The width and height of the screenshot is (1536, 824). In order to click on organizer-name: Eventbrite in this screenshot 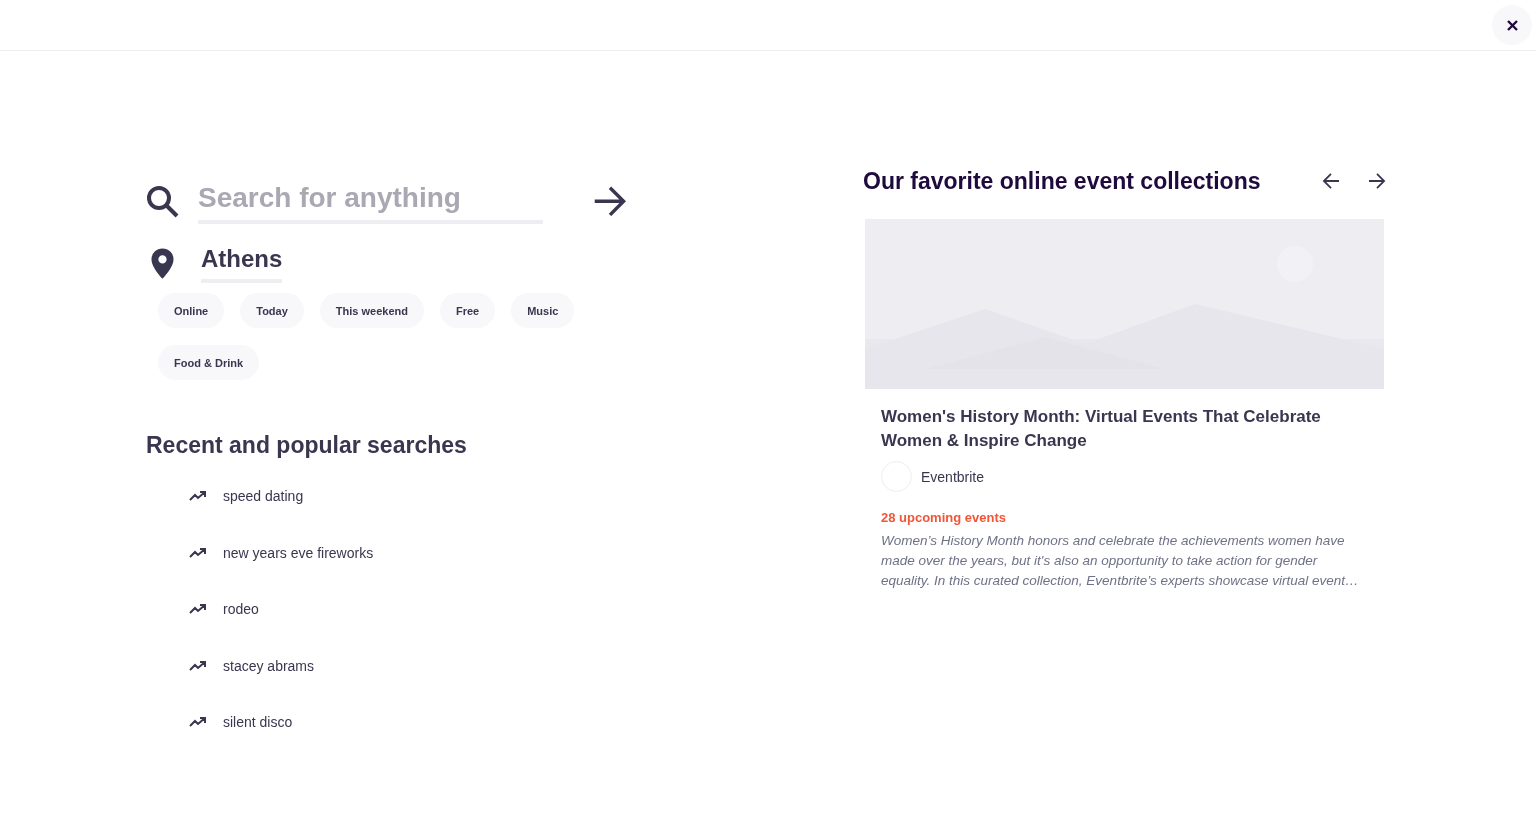, I will do `click(953, 476)`.